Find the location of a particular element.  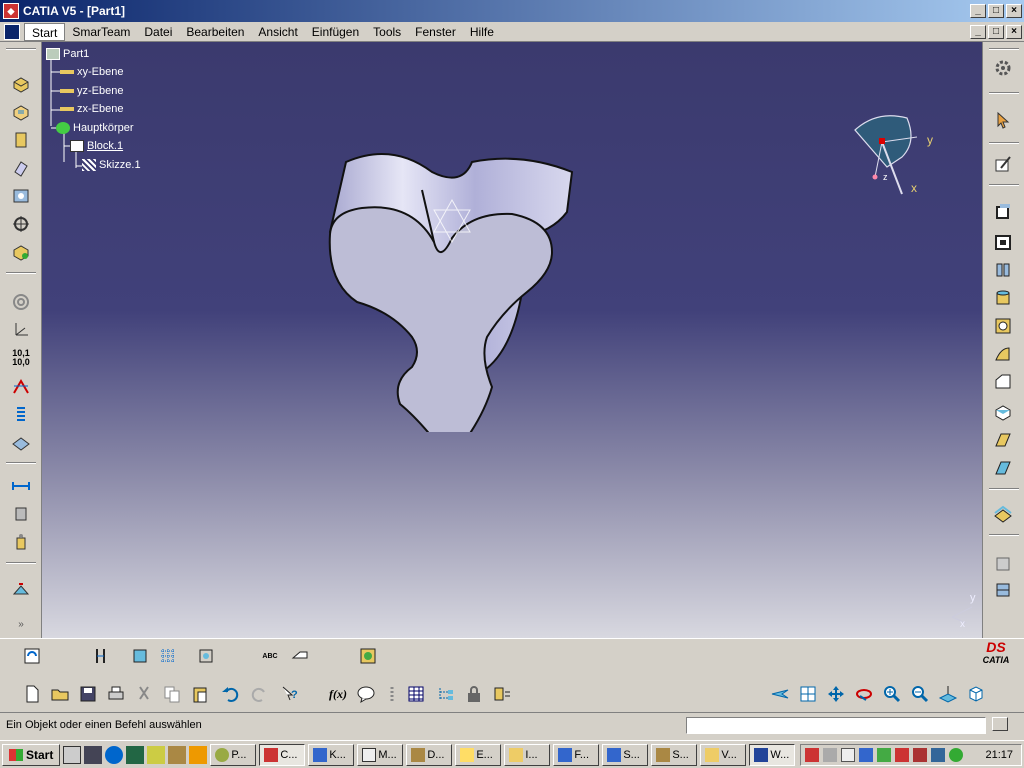

view-cube-icon is located at coordinates (976, 694).